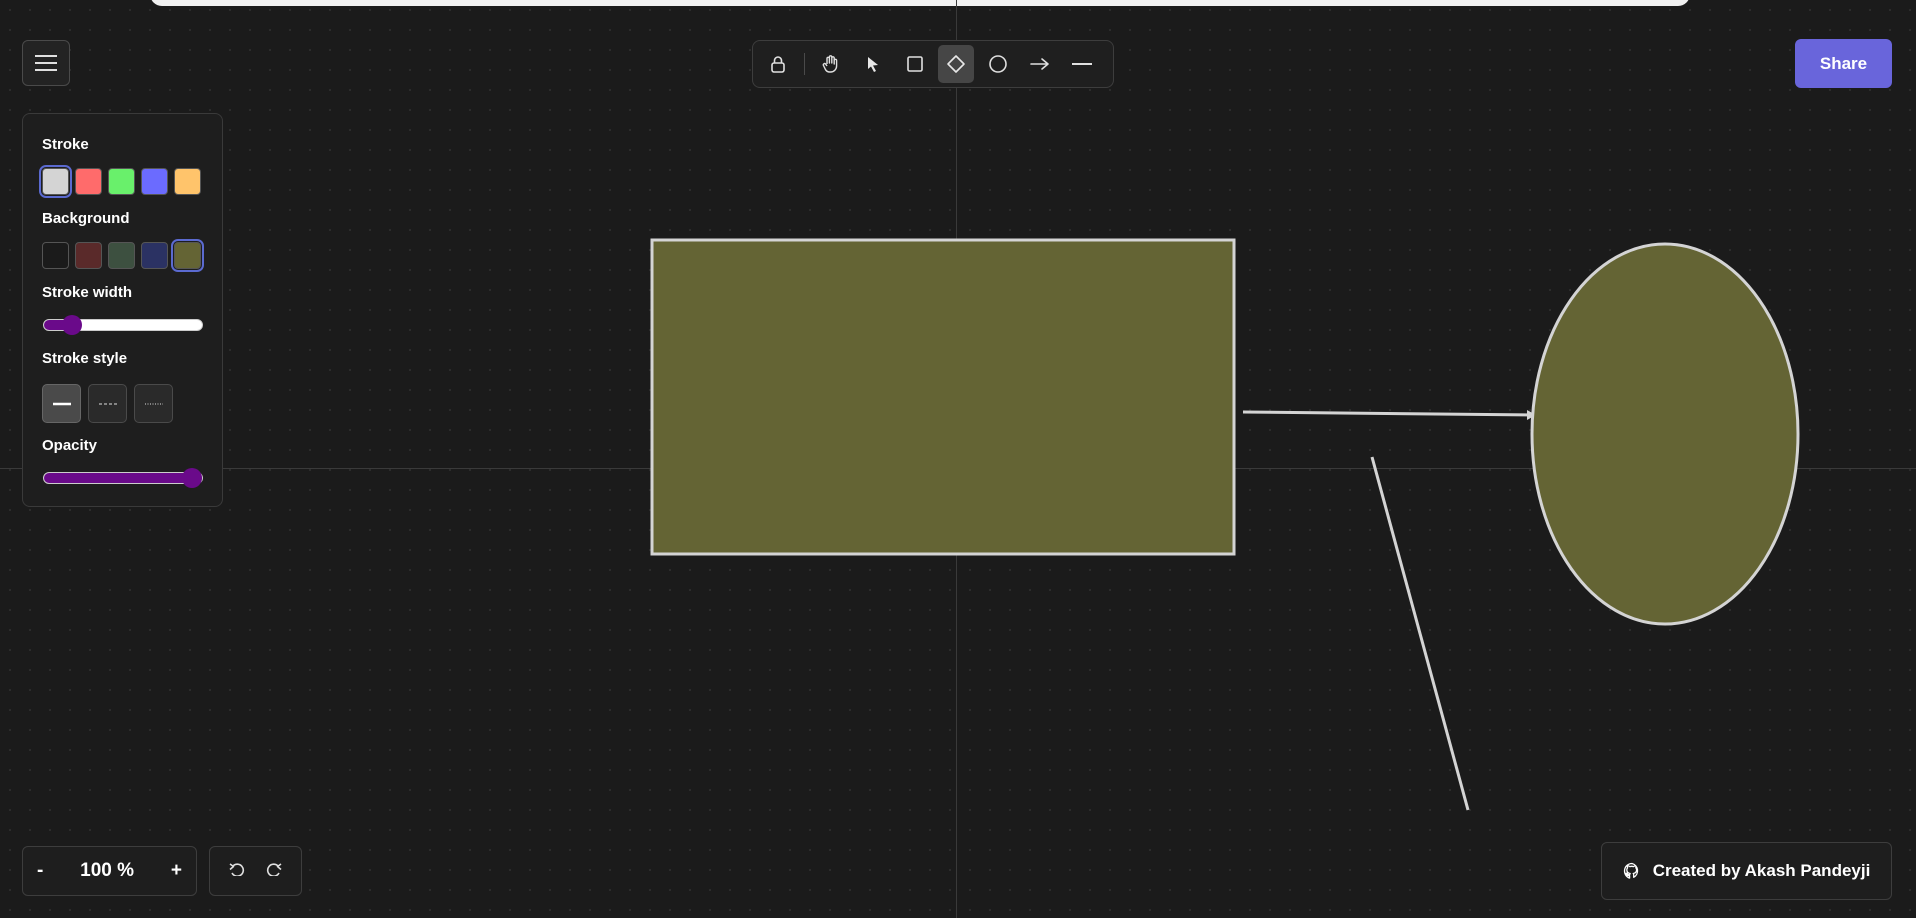  I want to click on stroke-width-label: Stroke width, so click(87, 292).